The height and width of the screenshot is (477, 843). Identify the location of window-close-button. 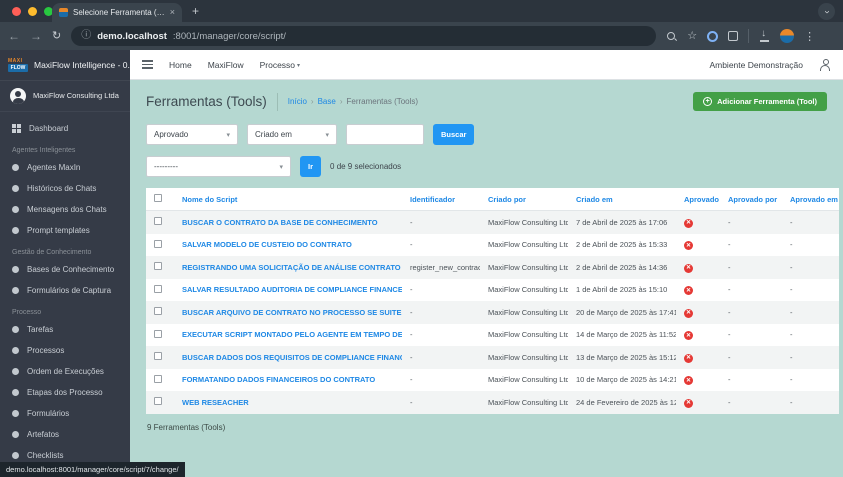
(16, 11).